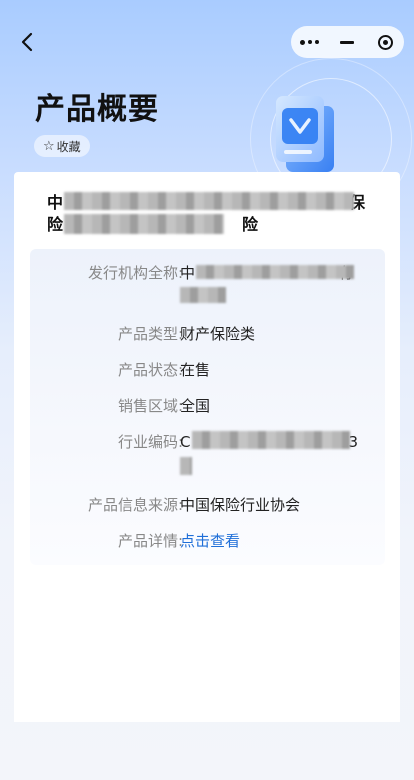  What do you see at coordinates (207, 454) in the screenshot?
I see `info-row-industry-code: 行业编码: C 93` at bounding box center [207, 454].